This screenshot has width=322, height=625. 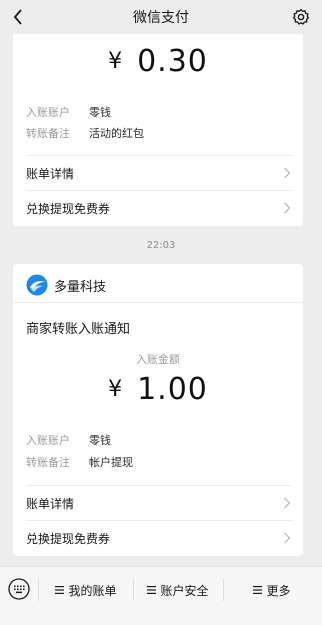 I want to click on top-navbar: 微信支付, so click(x=161, y=17).